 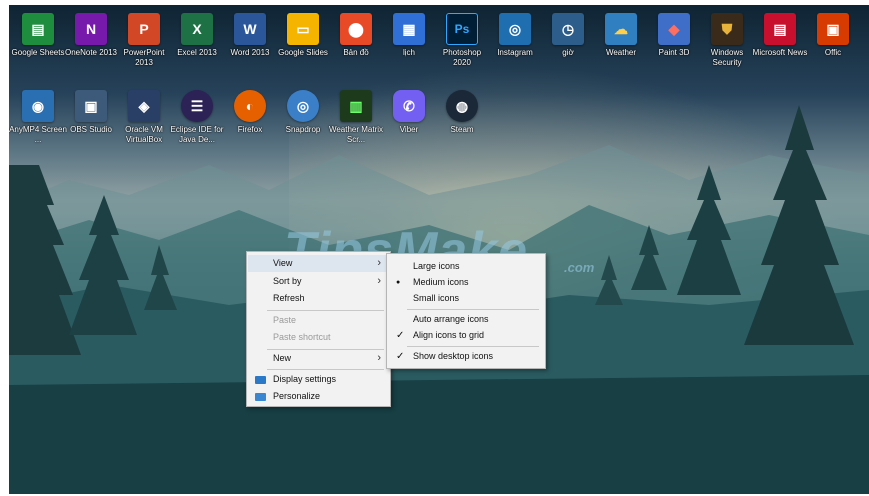 I want to click on obs-icon: ▣, so click(x=91, y=106).